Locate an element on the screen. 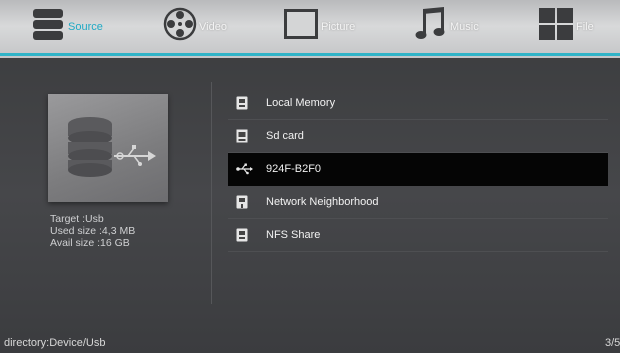 The image size is (620, 353). picture-frame-icon is located at coordinates (301, 26).